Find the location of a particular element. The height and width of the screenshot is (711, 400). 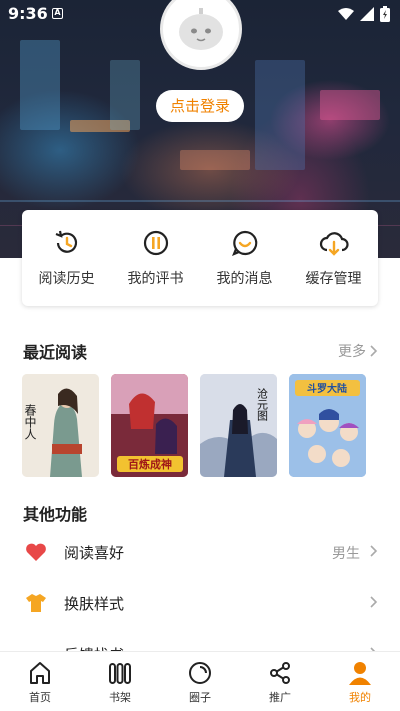

quick-action-messages: 我的消息 is located at coordinates (244, 258).